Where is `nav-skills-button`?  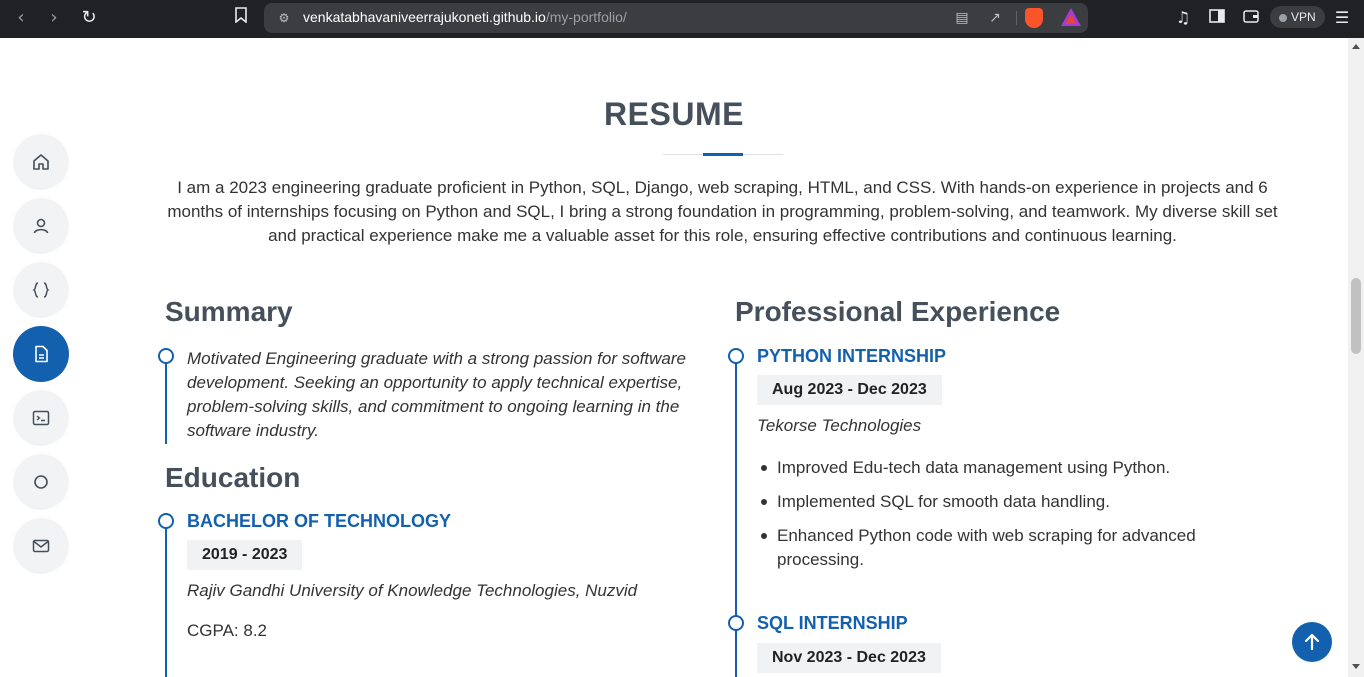 nav-skills-button is located at coordinates (41, 290).